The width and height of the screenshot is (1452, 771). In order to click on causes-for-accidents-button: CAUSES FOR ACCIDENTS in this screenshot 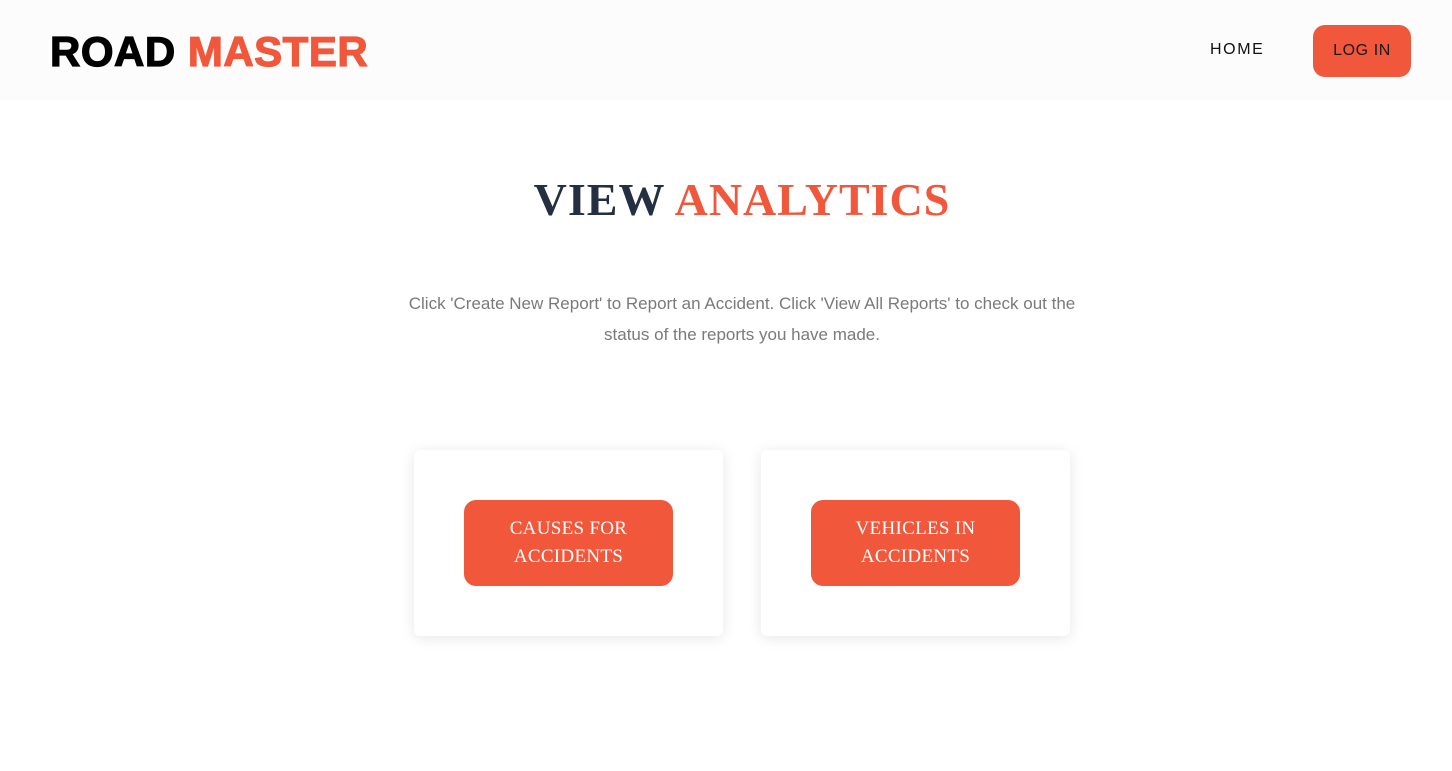, I will do `click(568, 543)`.